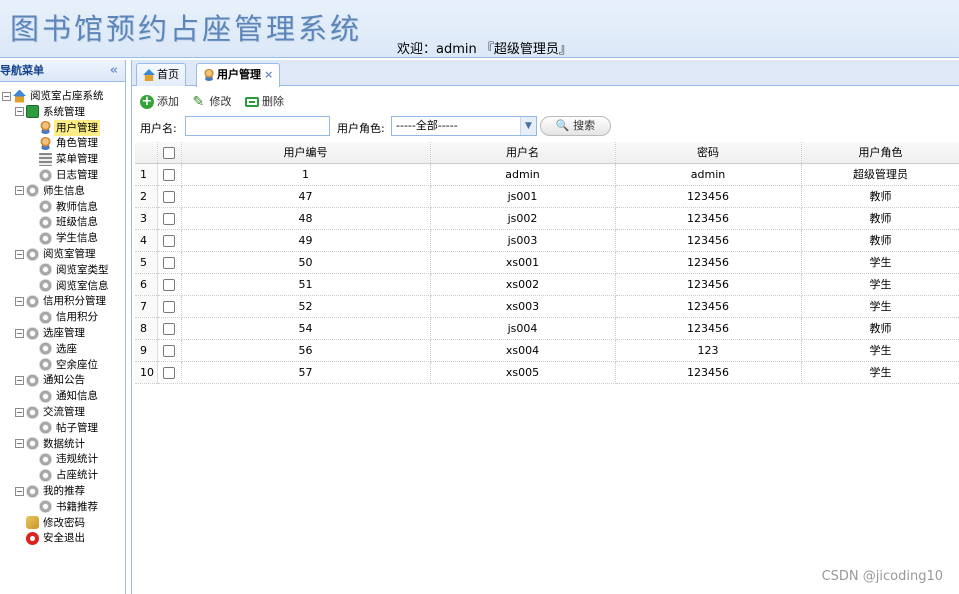  I want to click on column-header-username: 用户名, so click(523, 153).